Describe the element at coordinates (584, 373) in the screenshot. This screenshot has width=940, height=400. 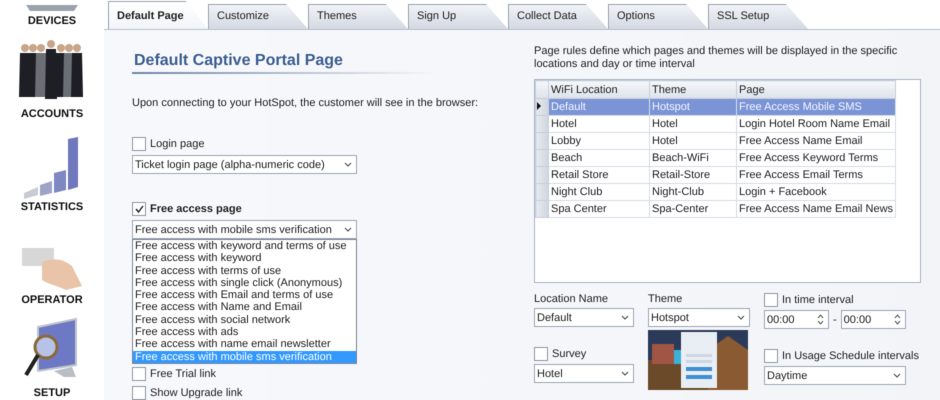
I see `survey-select: Hotel` at that location.